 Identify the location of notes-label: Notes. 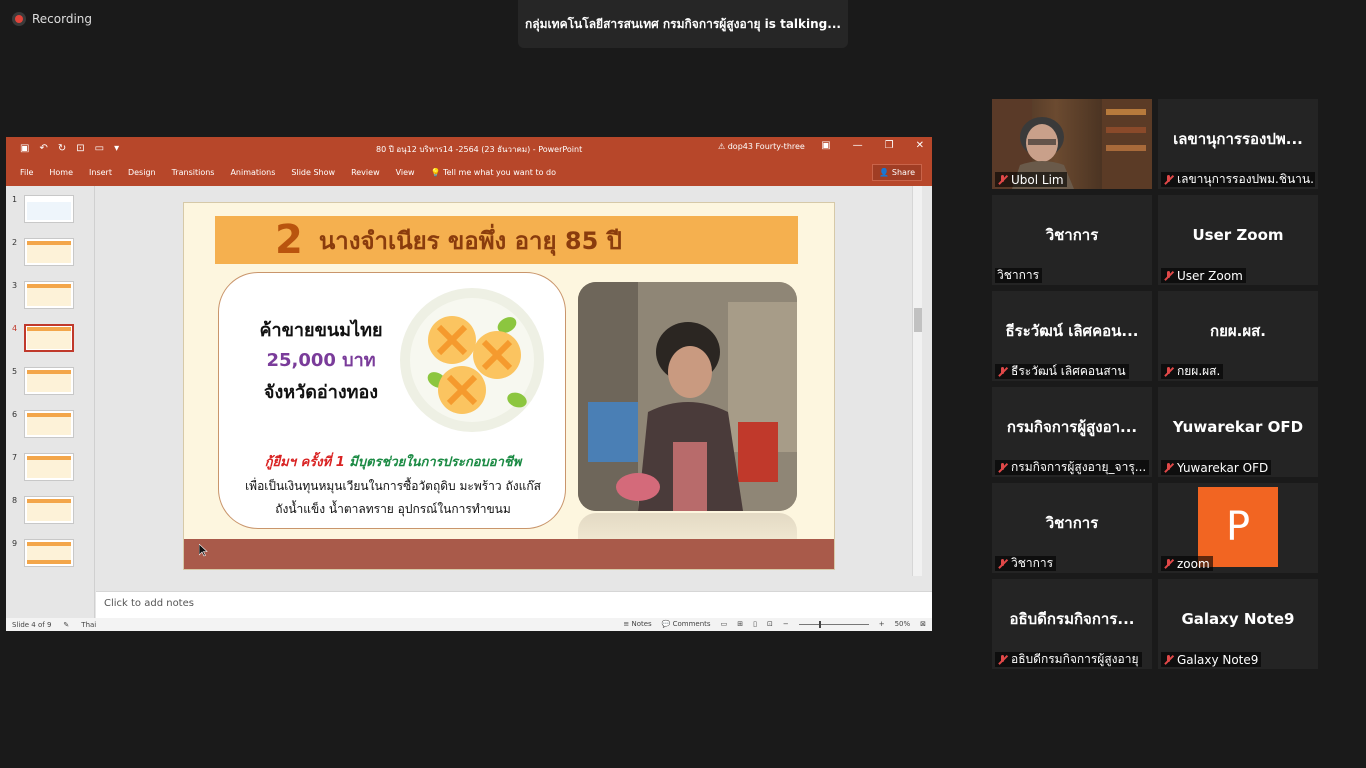
(641, 624).